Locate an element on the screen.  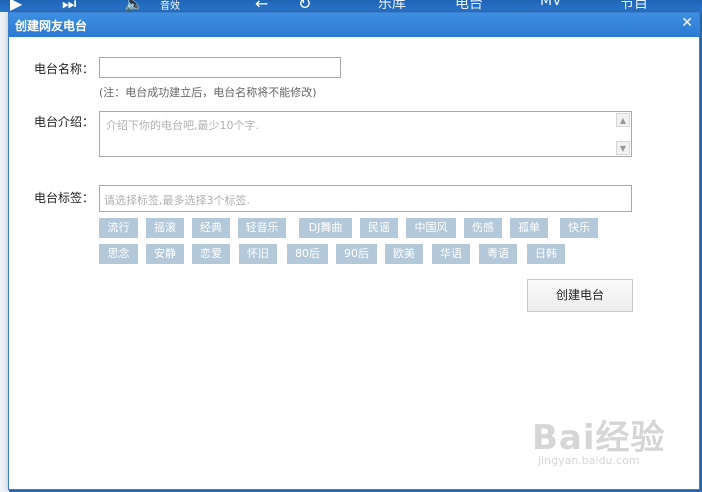
scroll-up-icon: ▲ is located at coordinates (623, 120).